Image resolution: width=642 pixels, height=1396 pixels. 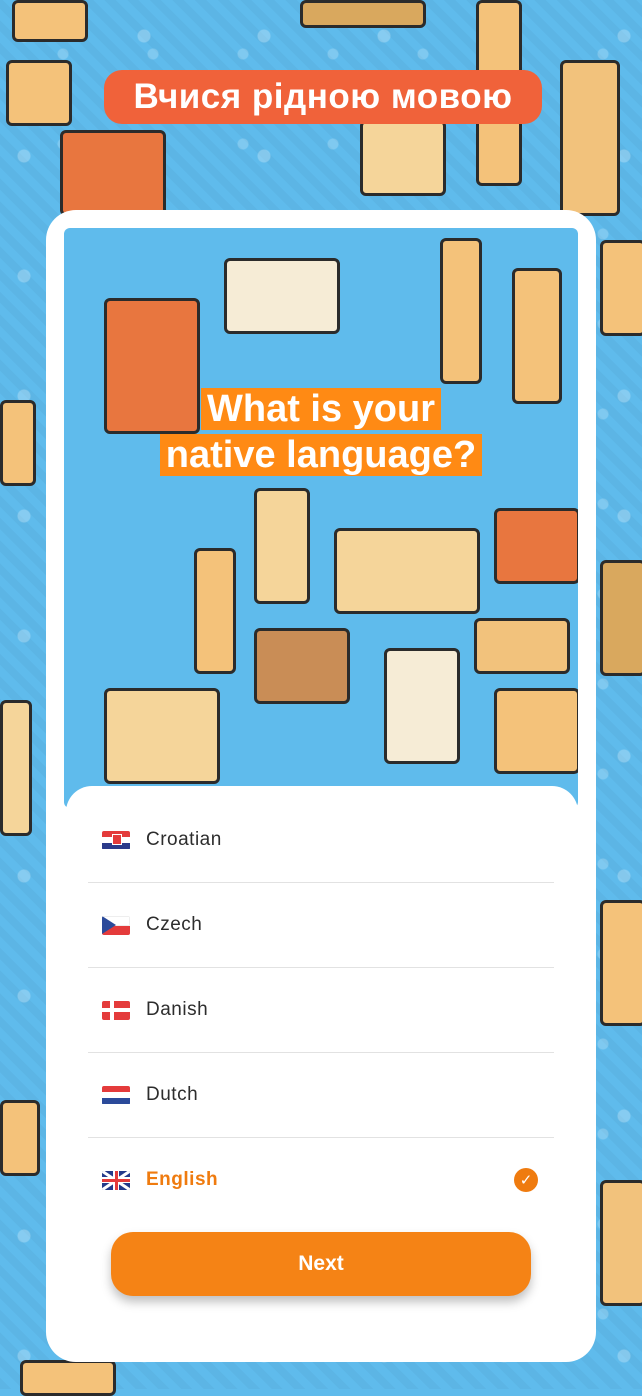 I want to click on app-tagline-banner: Вчися рідною мовою, so click(x=323, y=97).